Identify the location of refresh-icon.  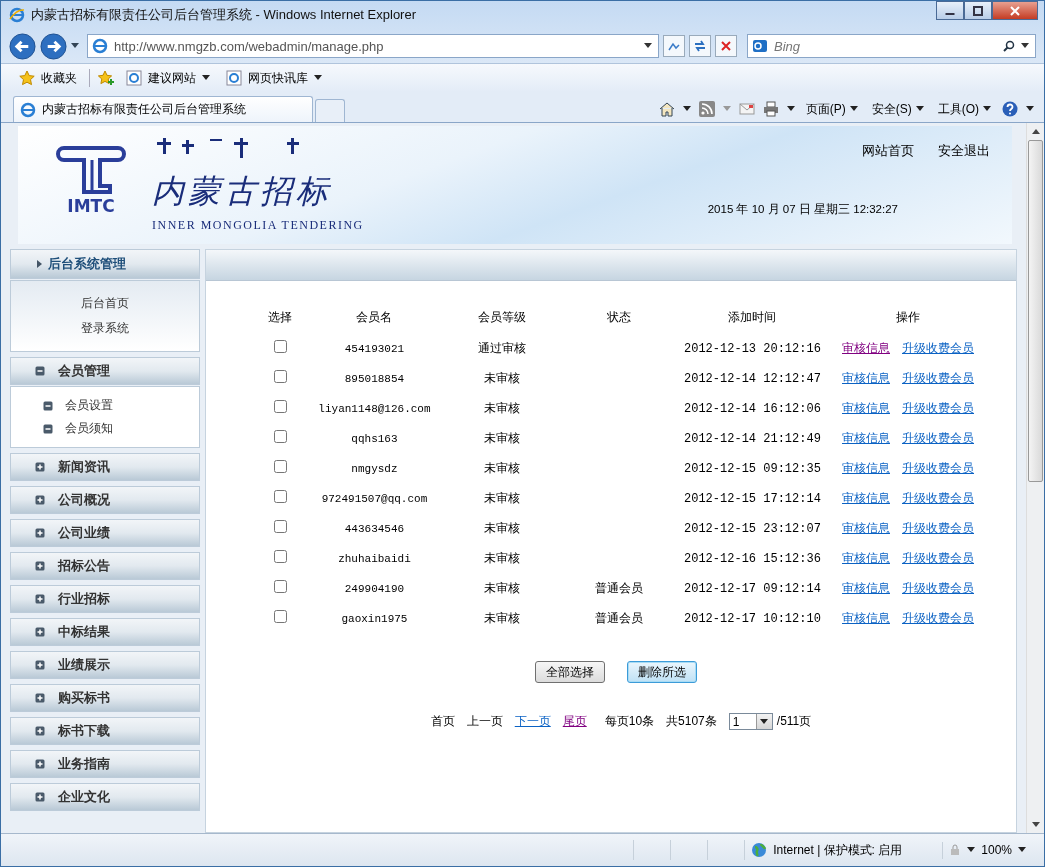
(700, 46).